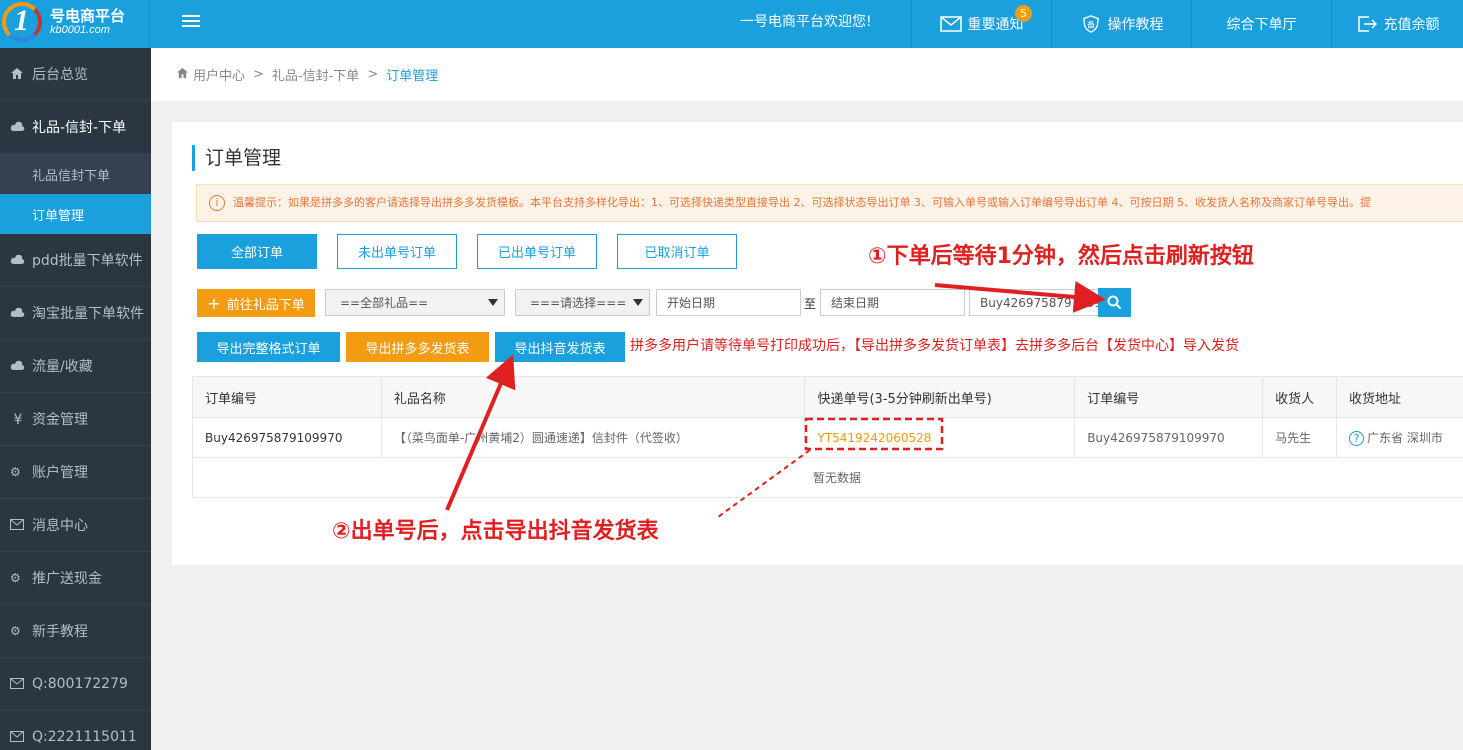 The image size is (1463, 750). I want to click on logo-url: kb0001.com, so click(80, 30).